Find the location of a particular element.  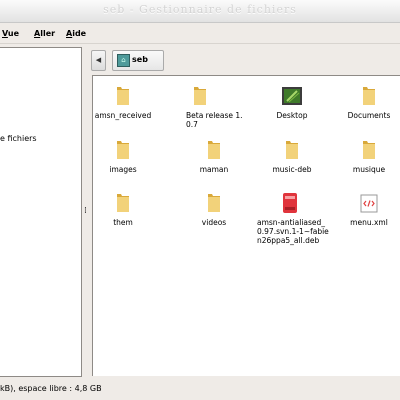

path-button-seb: ⌂ seb is located at coordinates (138, 60).